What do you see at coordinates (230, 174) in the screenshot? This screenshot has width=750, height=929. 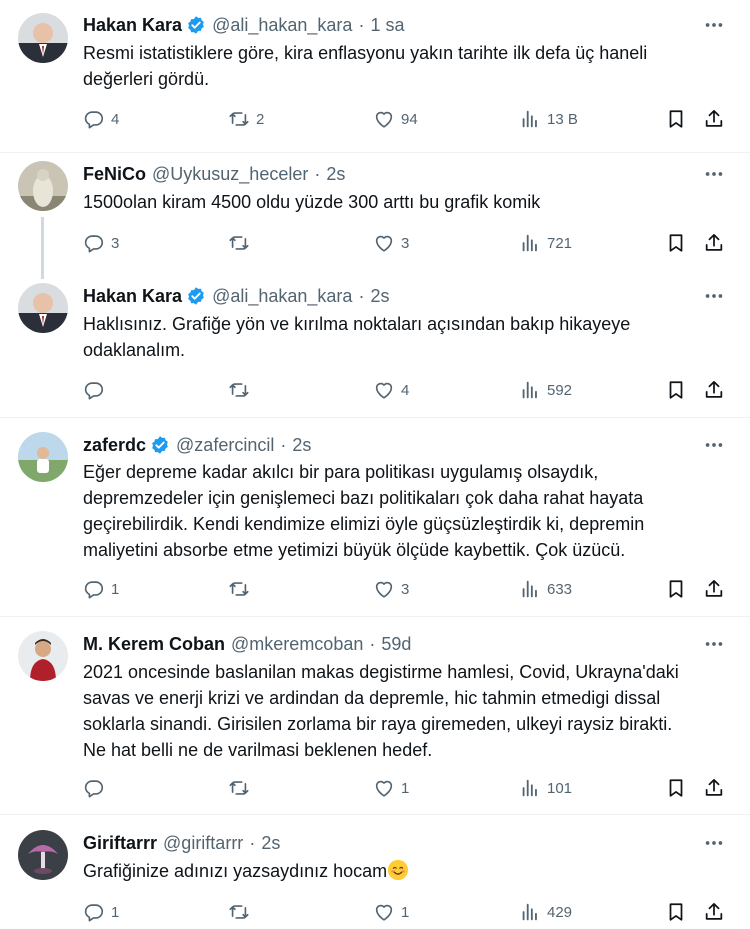 I see `author-handle: @Uykusuz_heceler` at bounding box center [230, 174].